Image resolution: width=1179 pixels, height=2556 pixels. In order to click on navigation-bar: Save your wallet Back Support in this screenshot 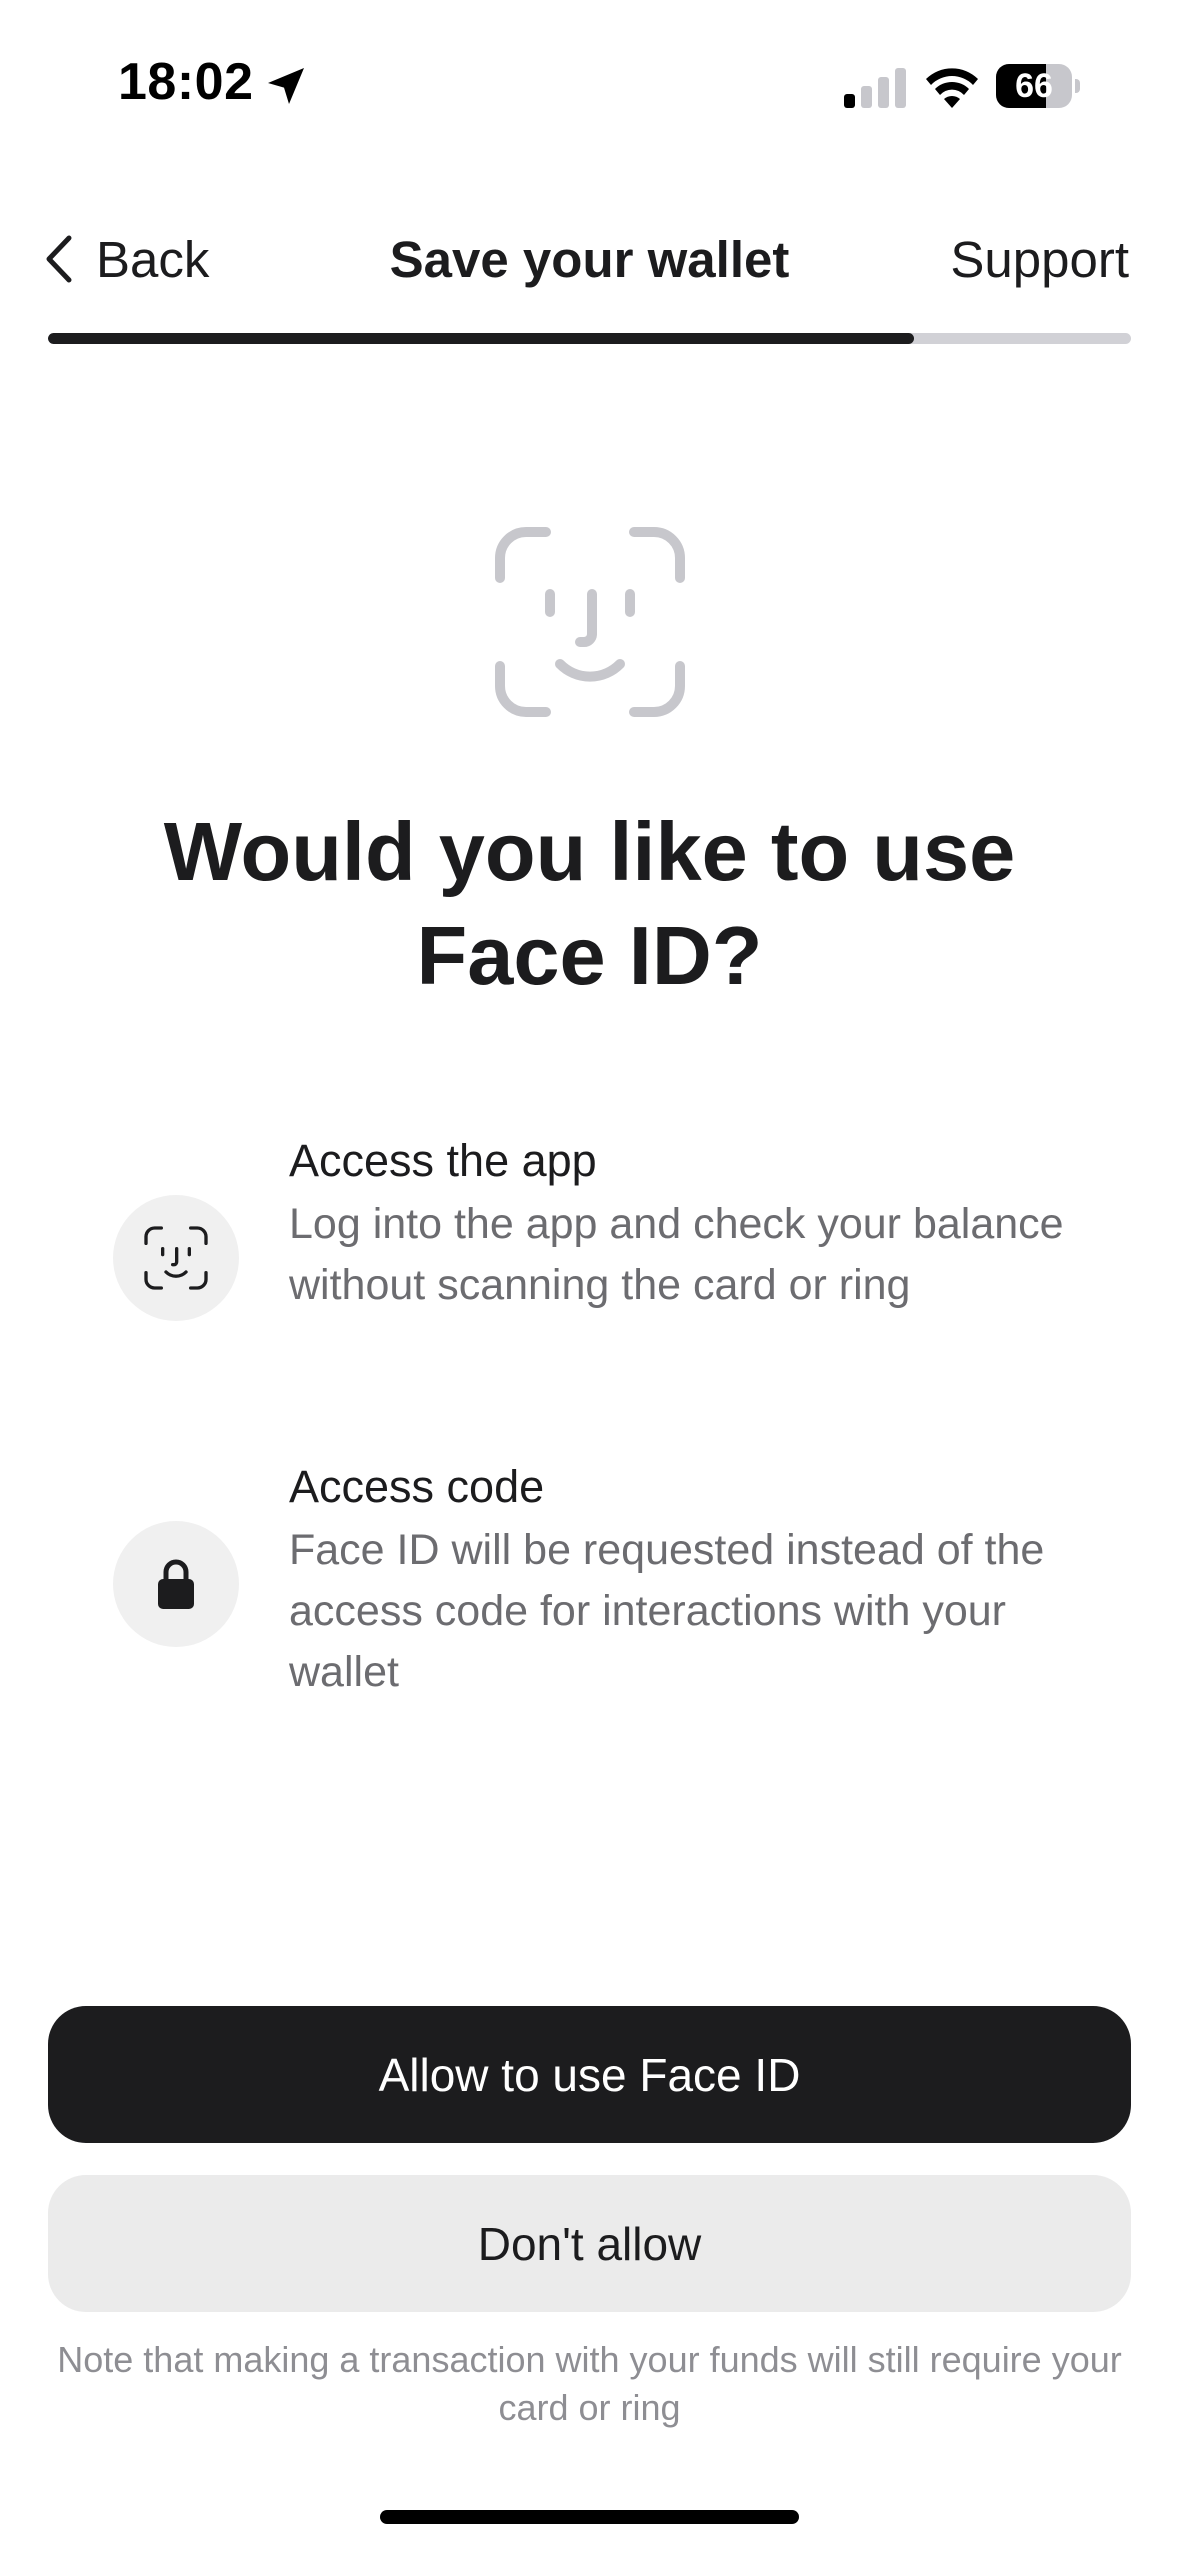, I will do `click(589, 260)`.